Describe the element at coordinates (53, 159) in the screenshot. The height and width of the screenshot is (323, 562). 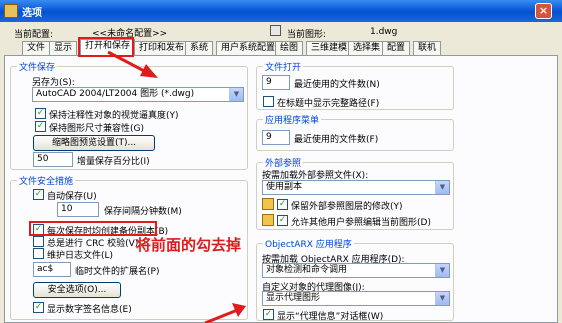
I see `incremental-save-input: 50` at that location.